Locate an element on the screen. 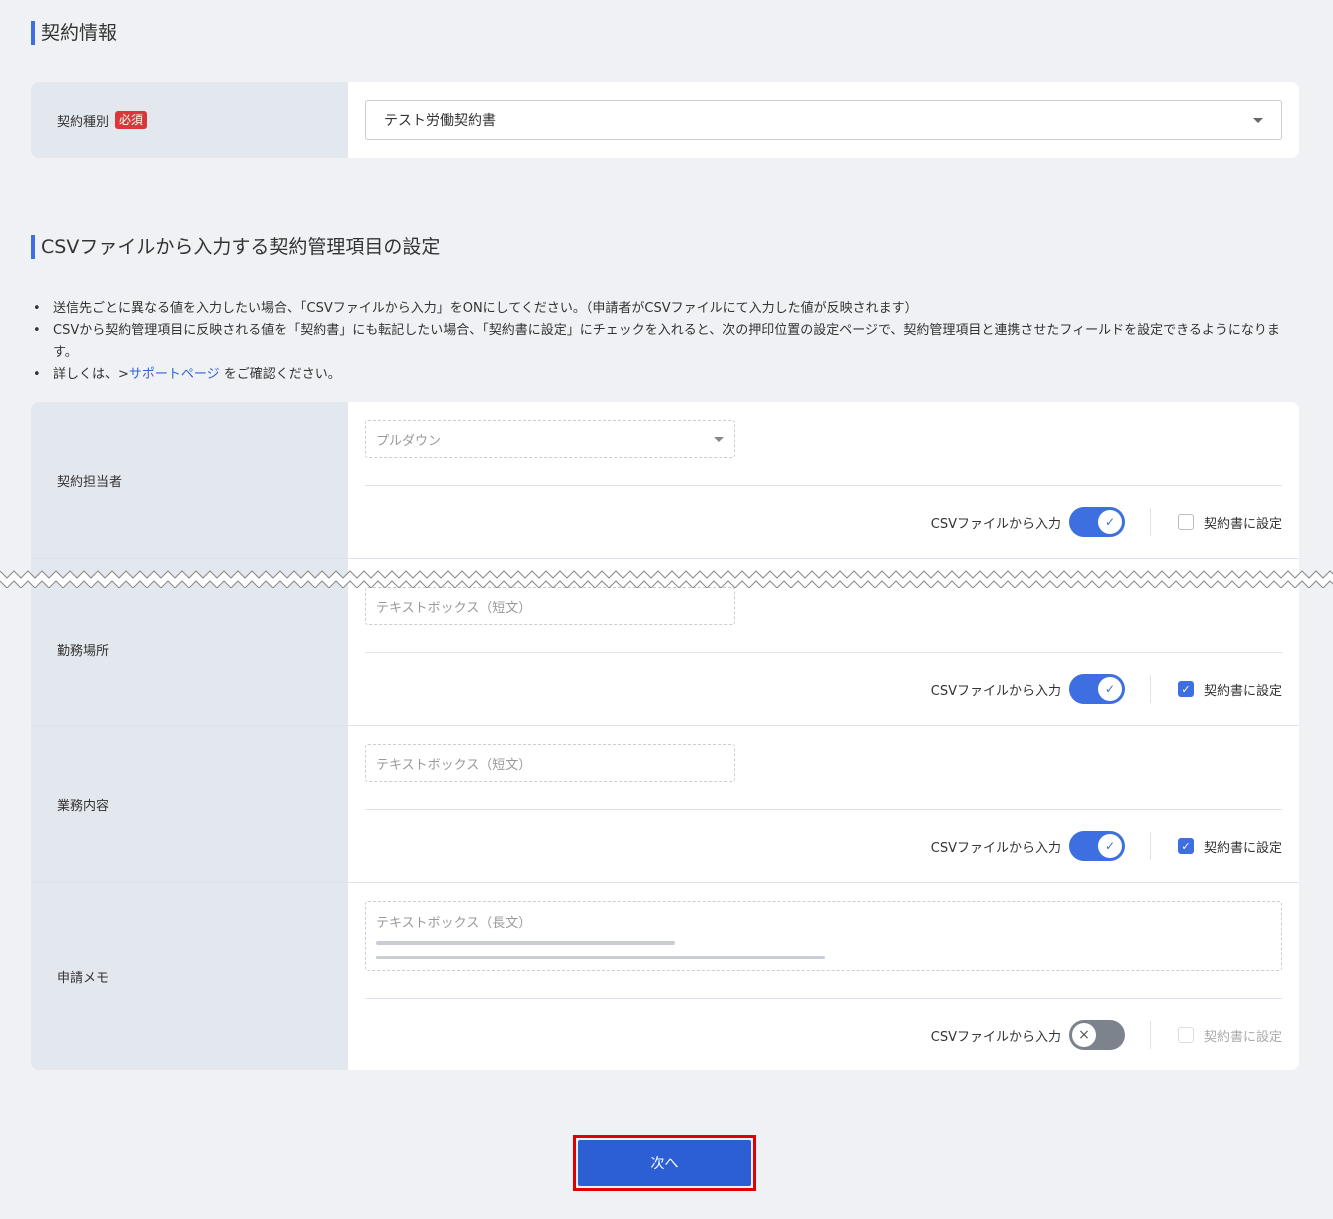 Image resolution: width=1333 pixels, height=1219 pixels. textbox-long-placeholder: テキストボックス（長文） is located at coordinates (823, 936).